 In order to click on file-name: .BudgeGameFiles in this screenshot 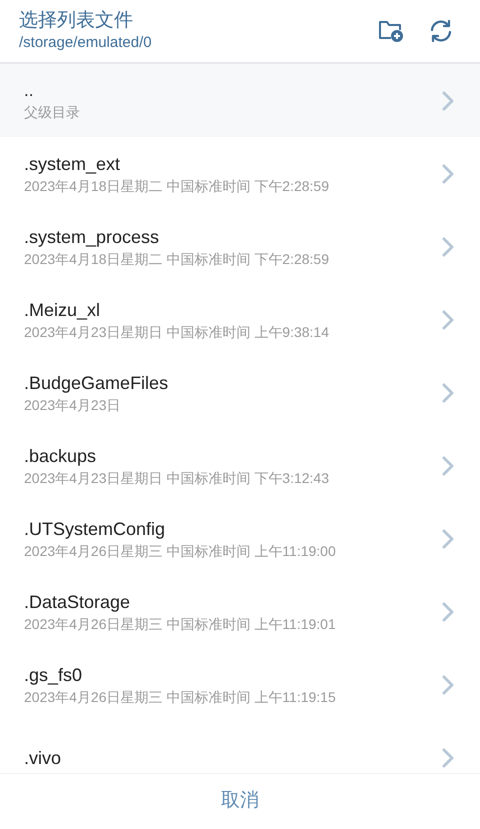, I will do `click(97, 383)`.